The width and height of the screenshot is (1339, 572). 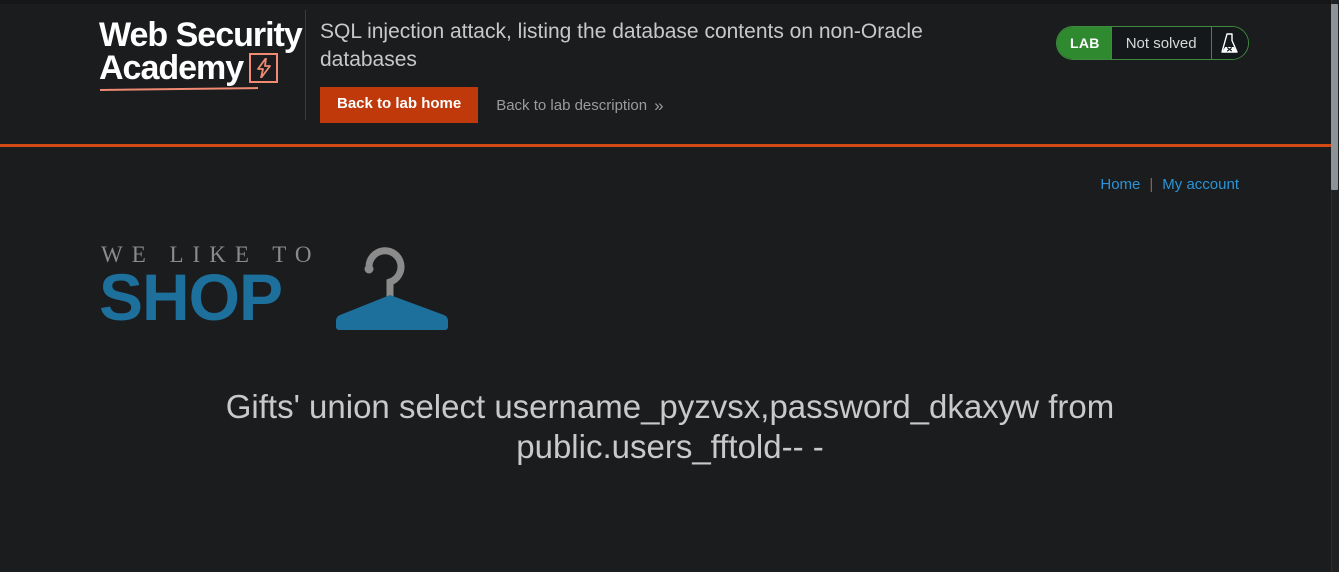 I want to click on logo-underline, so click(x=179, y=89).